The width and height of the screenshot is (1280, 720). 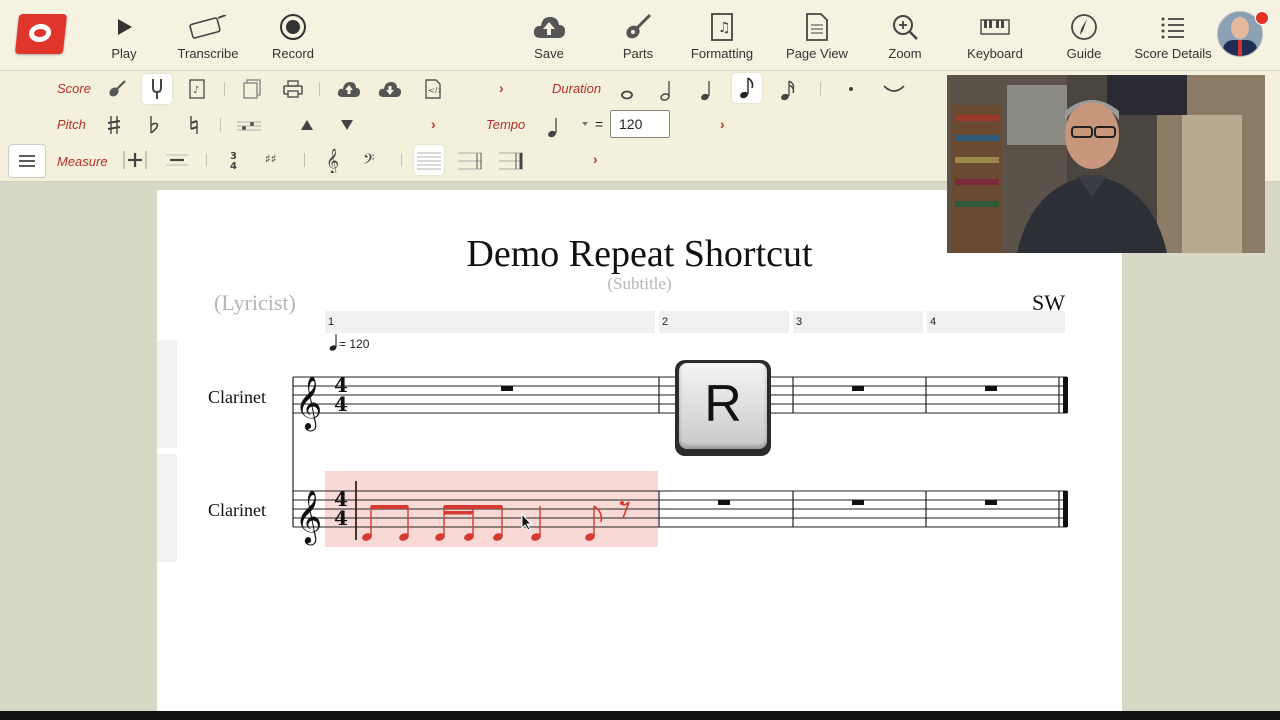 I want to click on pitch-more-chevron: ›, so click(x=433, y=124).